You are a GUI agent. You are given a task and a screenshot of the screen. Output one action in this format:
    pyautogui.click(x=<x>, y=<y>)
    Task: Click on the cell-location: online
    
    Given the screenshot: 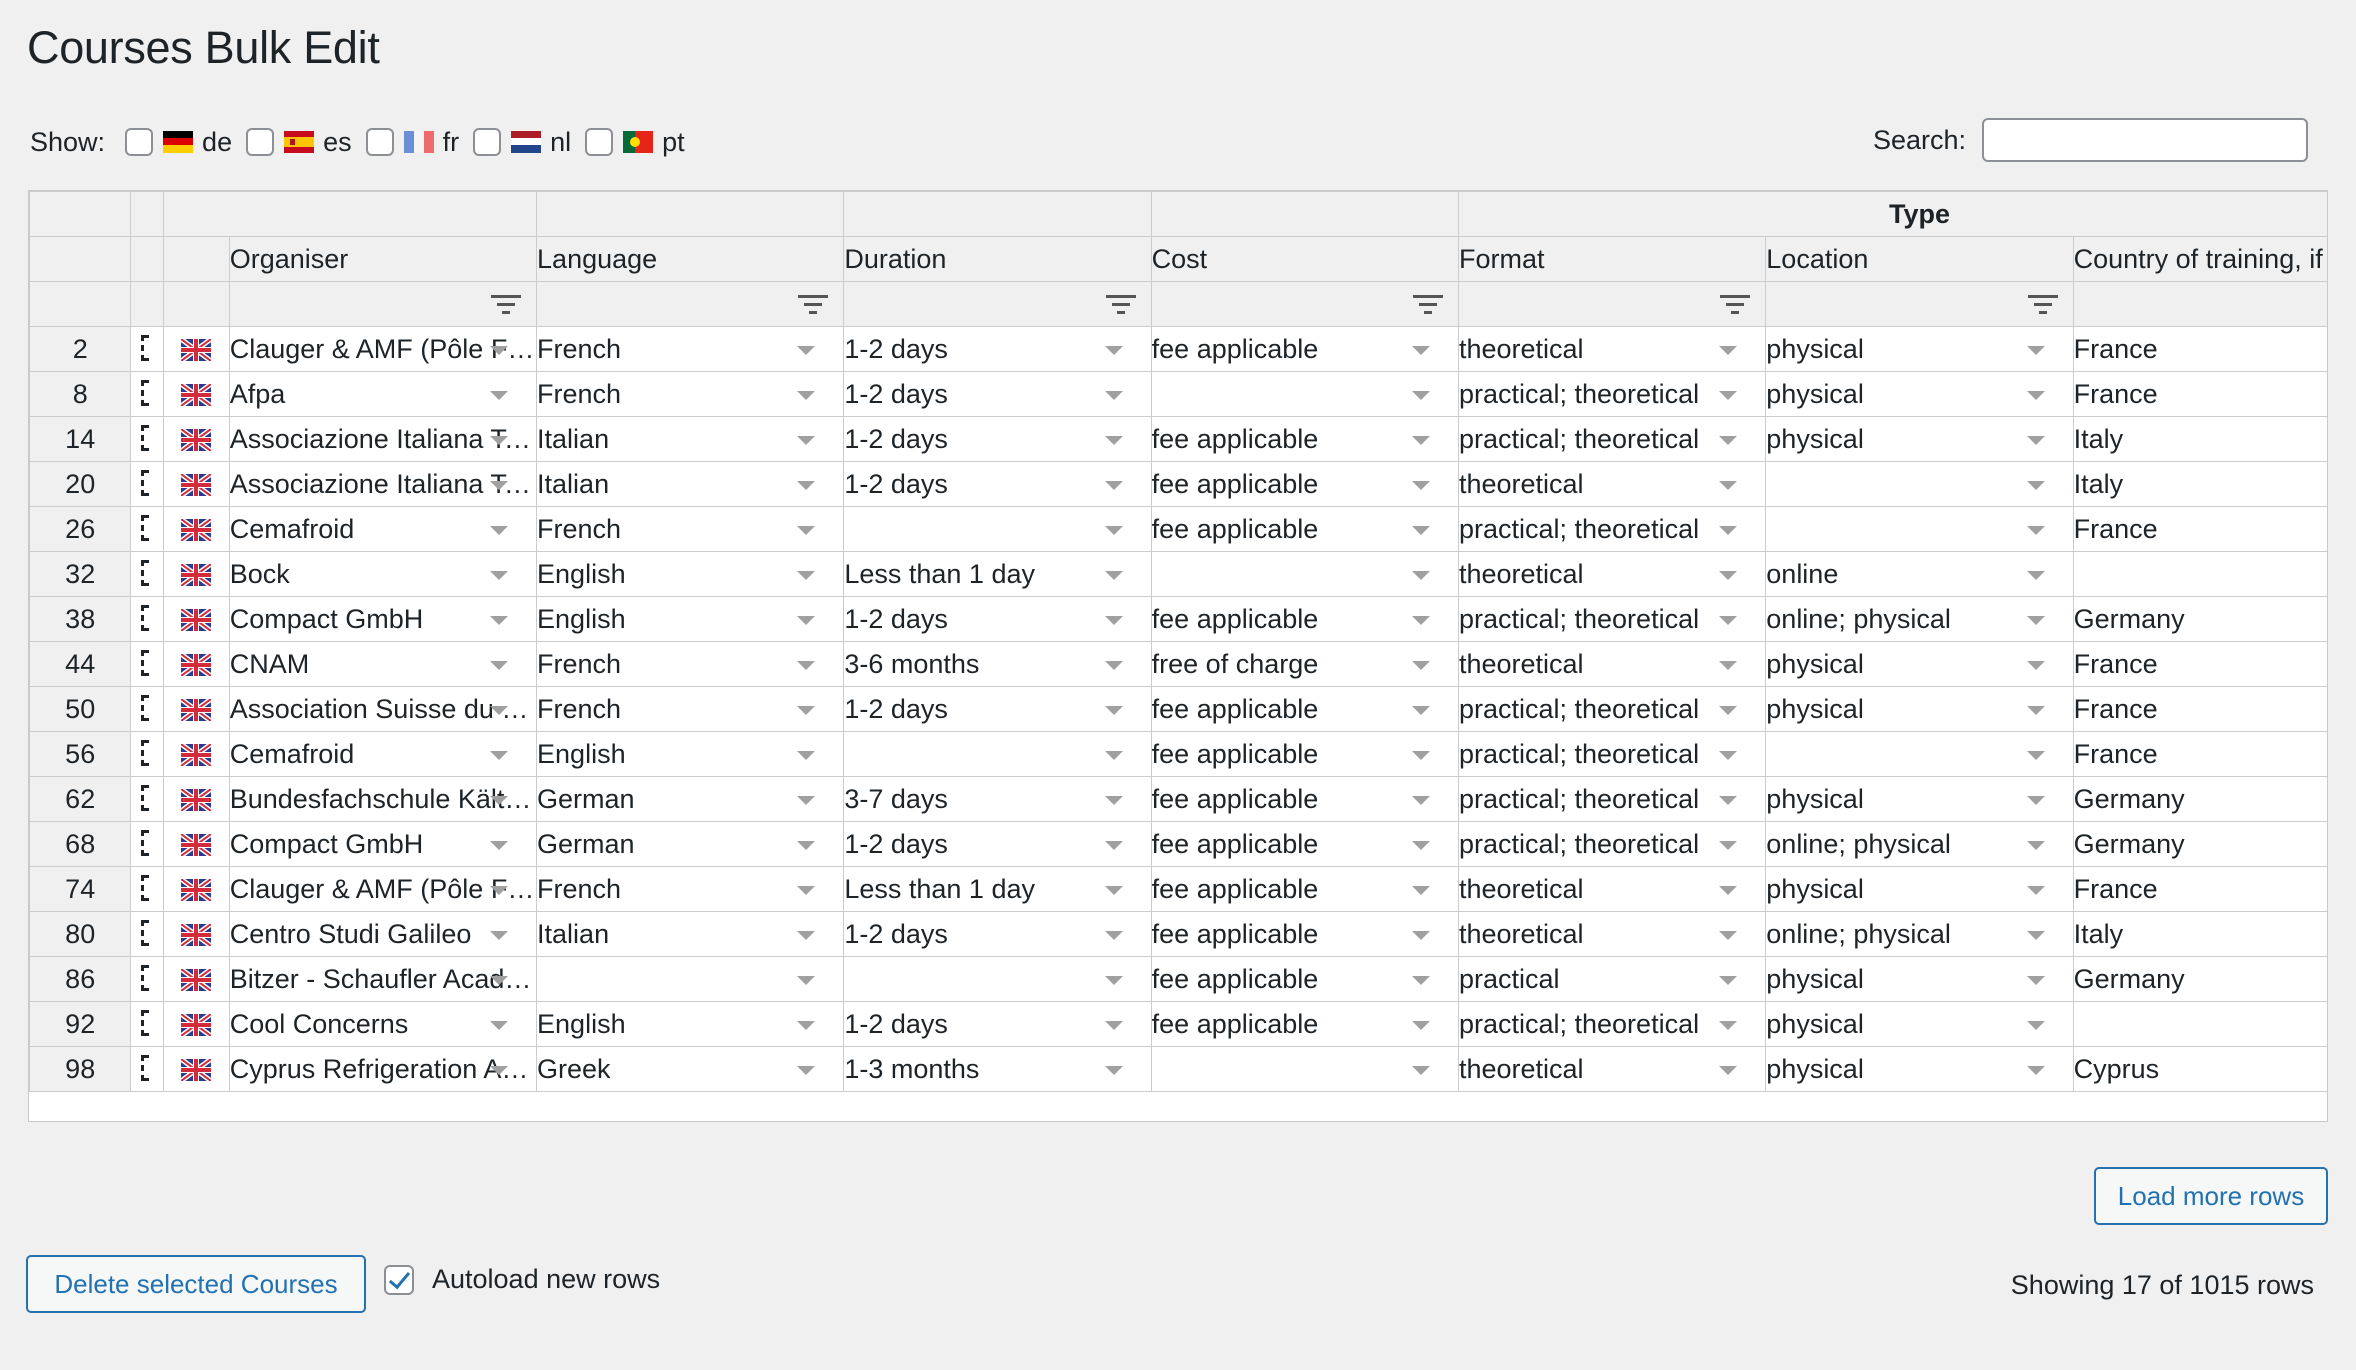 What is the action you would take?
    pyautogui.click(x=1919, y=574)
    